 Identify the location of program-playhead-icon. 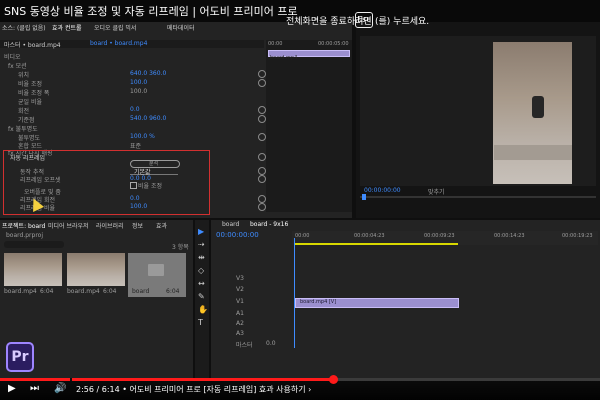
(364, 197).